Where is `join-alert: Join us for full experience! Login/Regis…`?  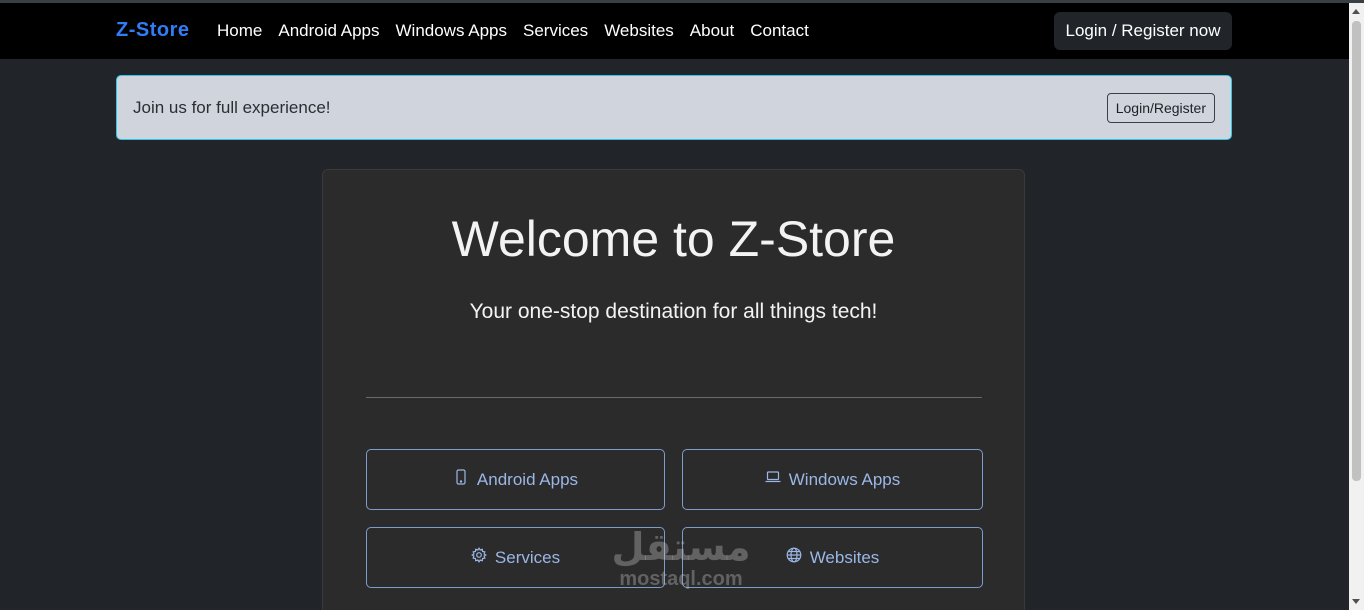 join-alert: Join us for full experience! Login/Regis… is located at coordinates (674, 107).